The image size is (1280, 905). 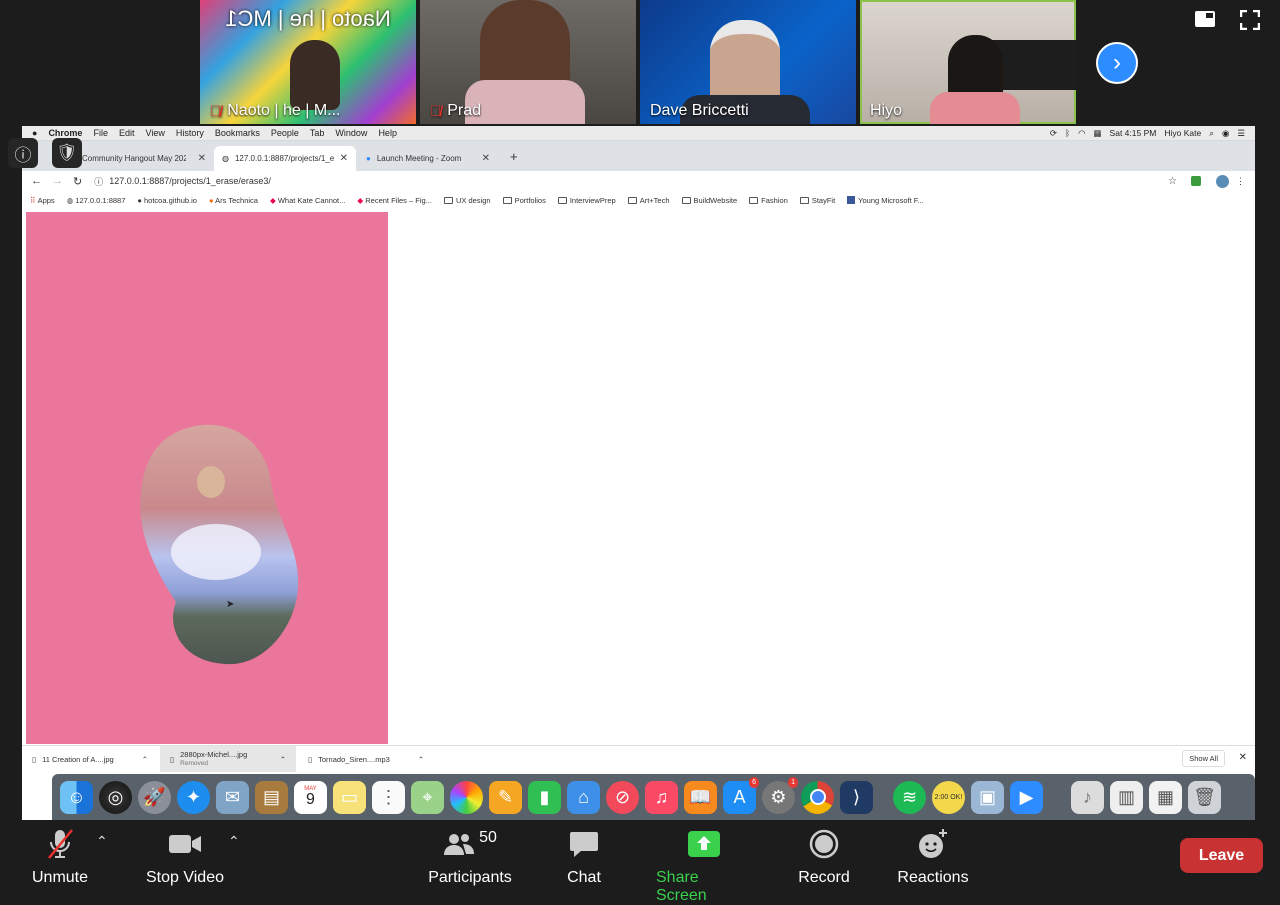 I want to click on menubar-clock: Sat 4:15 PM, so click(x=1133, y=133).